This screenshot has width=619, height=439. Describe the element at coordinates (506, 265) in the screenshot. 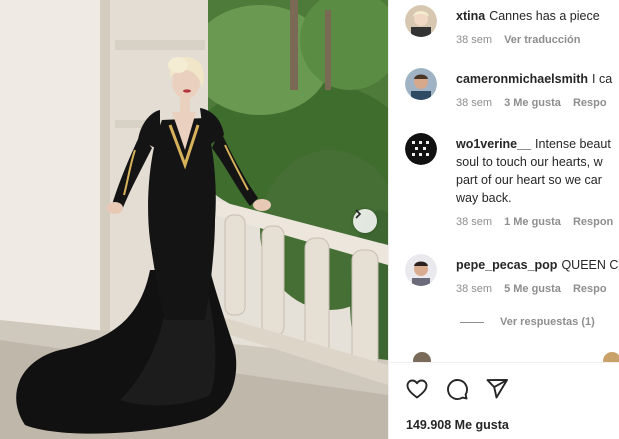

I see `comment-username: pepe_pecas_pop` at that location.